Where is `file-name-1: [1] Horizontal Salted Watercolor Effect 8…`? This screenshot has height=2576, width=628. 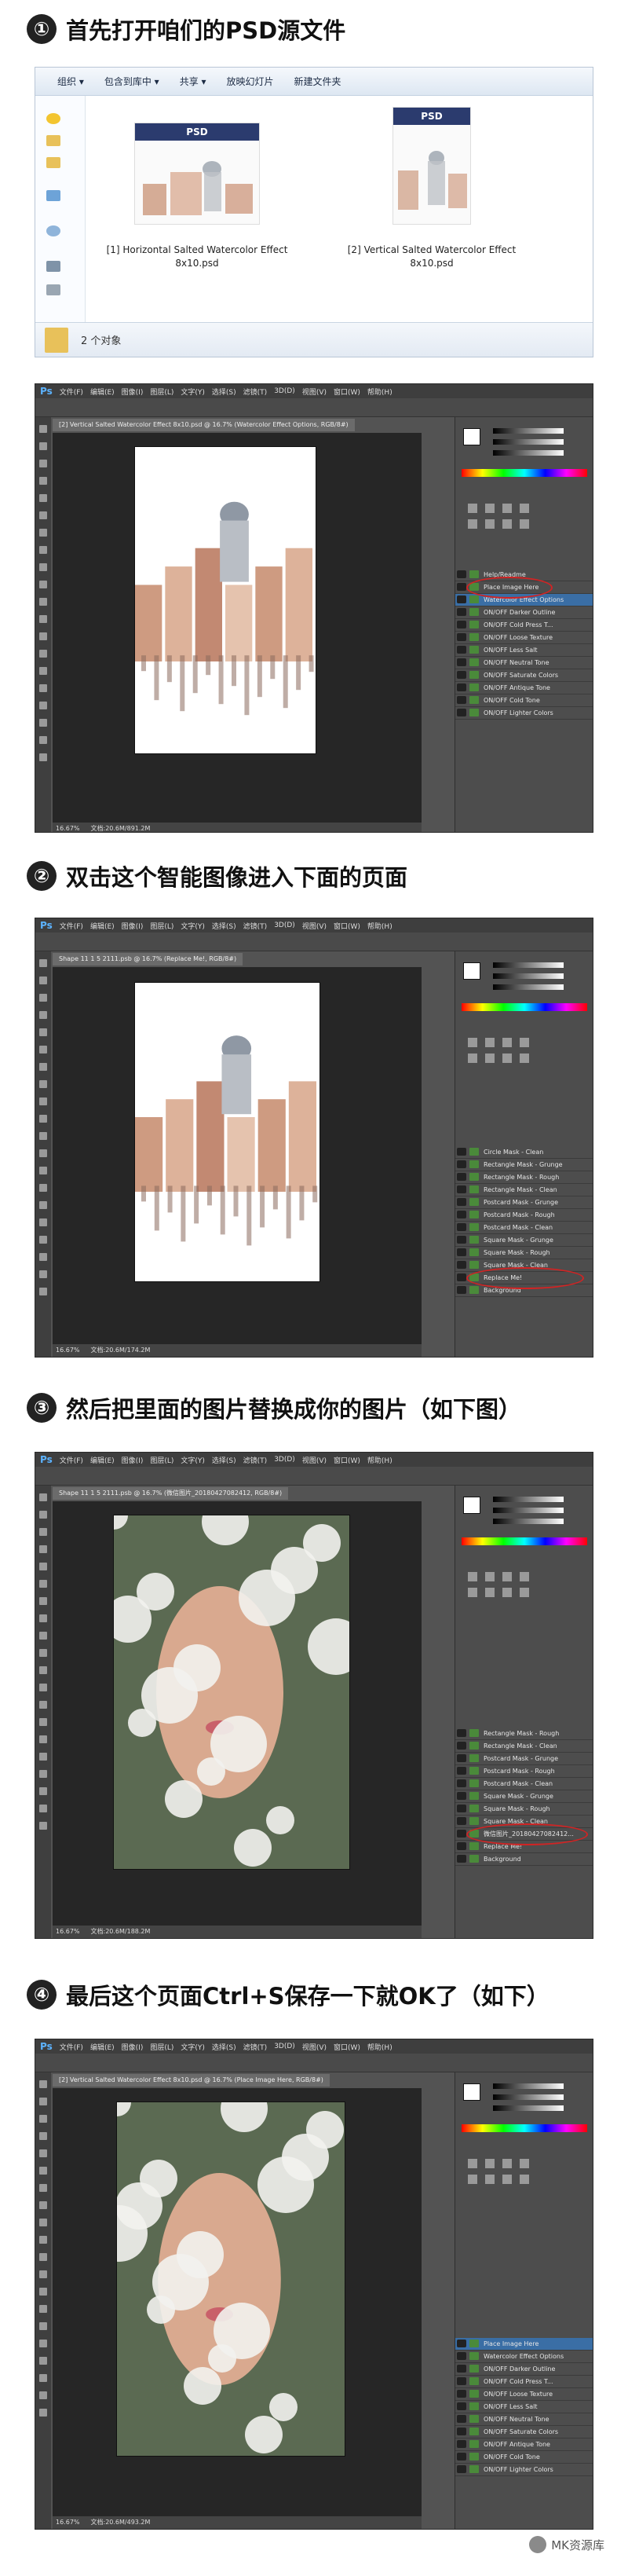 file-name-1: [1] Horizontal Salted Watercolor Effect 8… is located at coordinates (197, 257).